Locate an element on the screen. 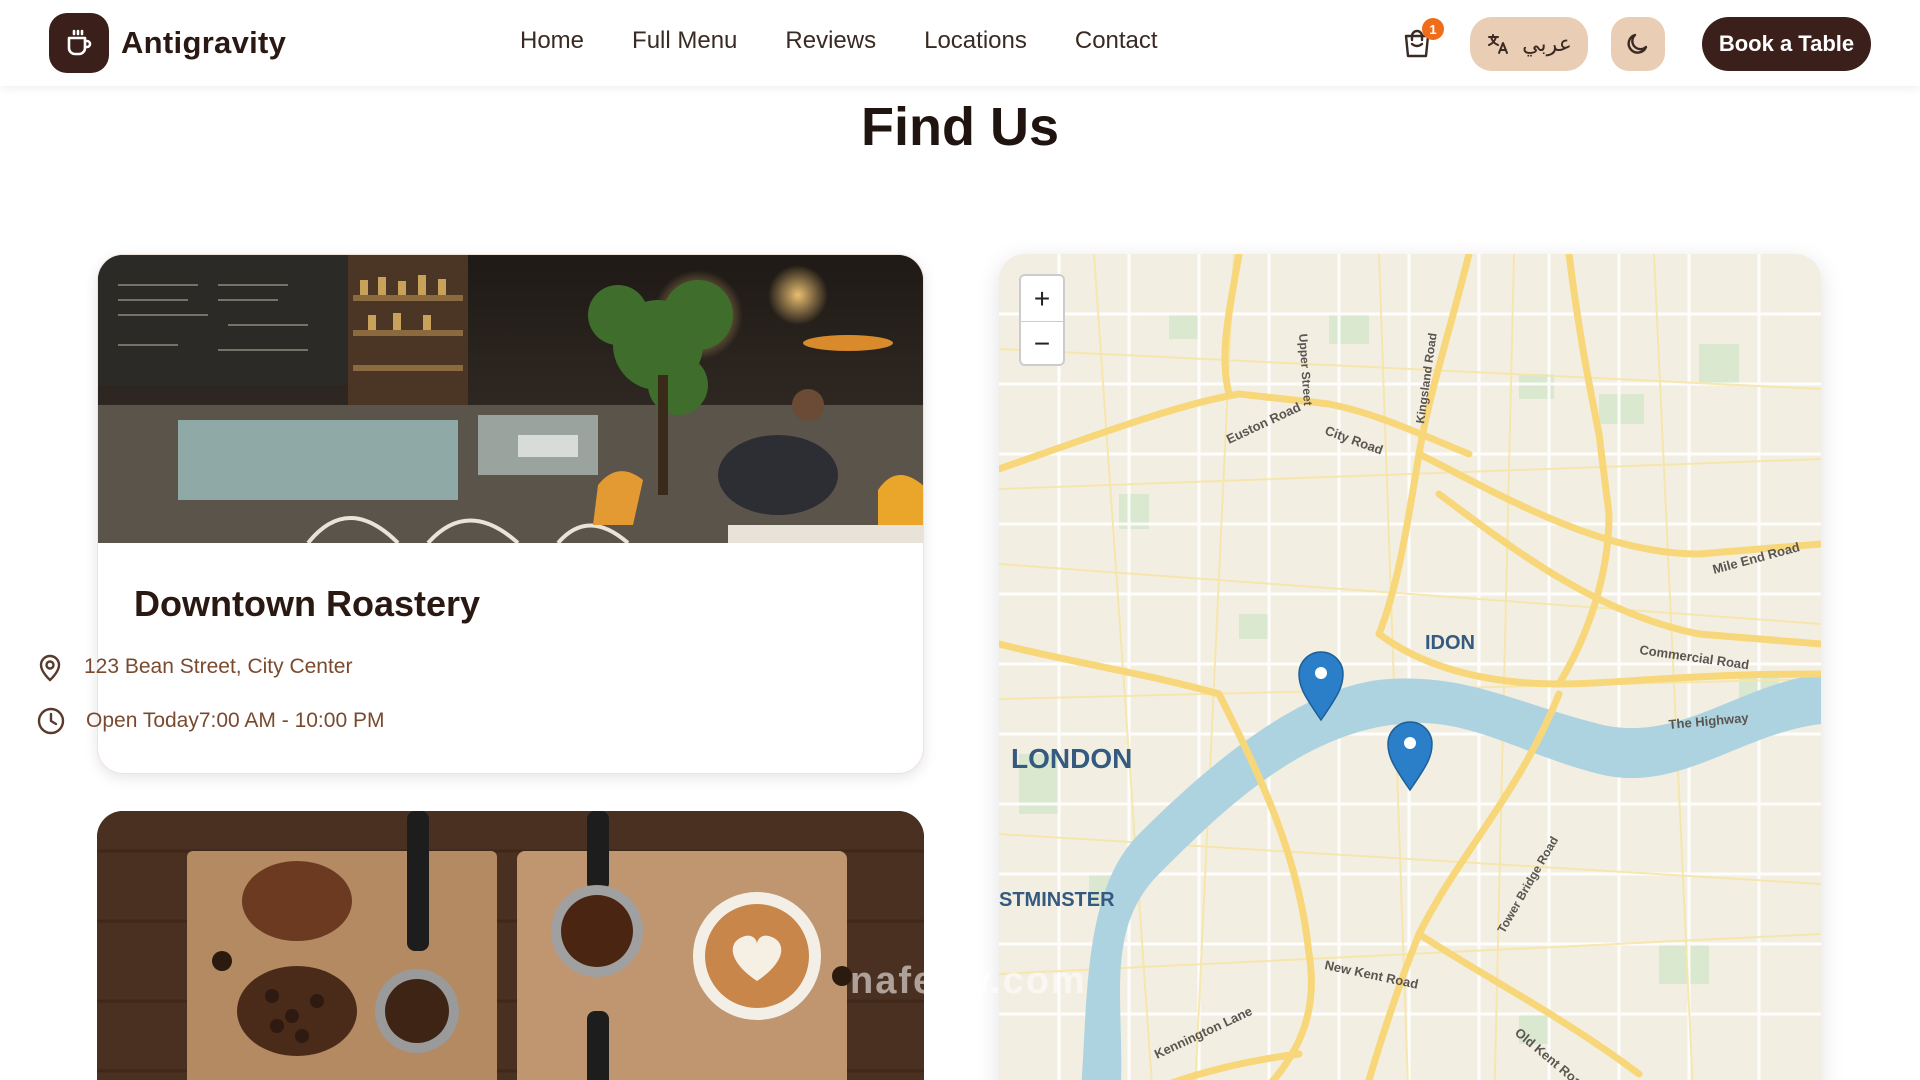 The image size is (1920, 1080). clock-icon is located at coordinates (51, 721).